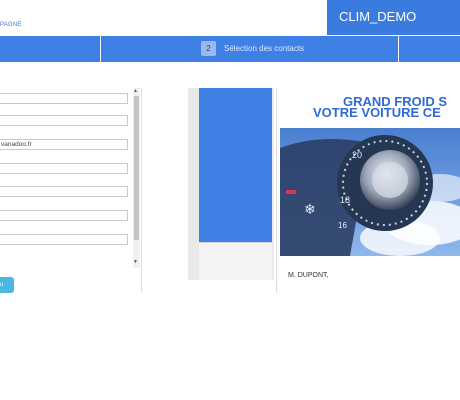 The width and height of the screenshot is (460, 400). Describe the element at coordinates (64, 144) in the screenshot. I see `email-field: vanadoo.fr` at that location.